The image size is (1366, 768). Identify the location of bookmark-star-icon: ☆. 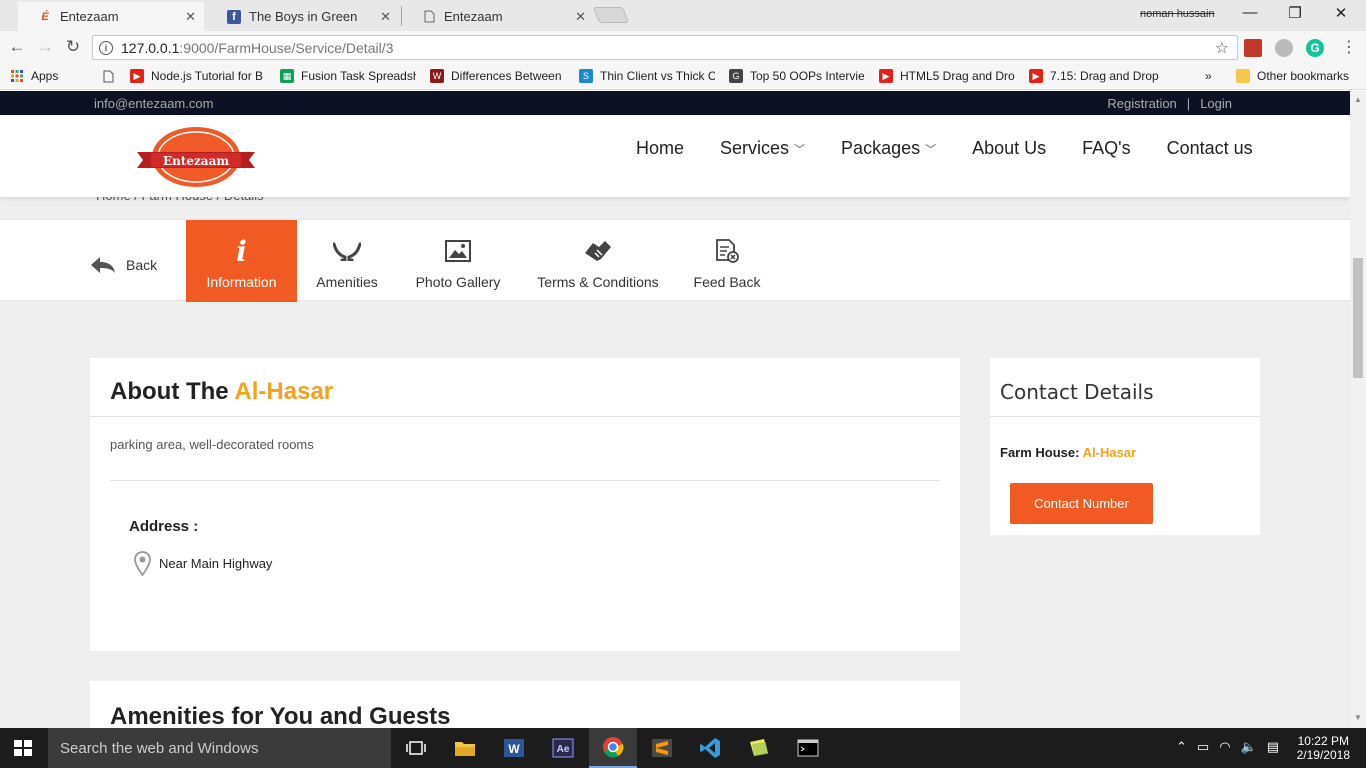
(1222, 48).